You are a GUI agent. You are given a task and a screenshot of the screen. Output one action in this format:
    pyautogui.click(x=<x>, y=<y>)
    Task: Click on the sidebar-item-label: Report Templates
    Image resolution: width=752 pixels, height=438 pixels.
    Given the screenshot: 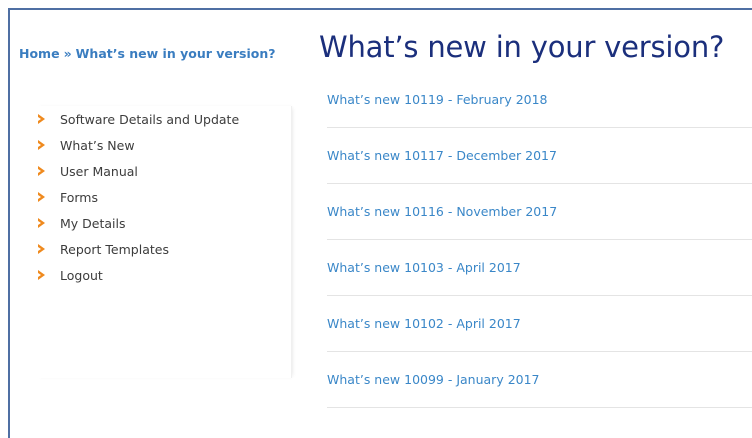 What is the action you would take?
    pyautogui.click(x=114, y=249)
    